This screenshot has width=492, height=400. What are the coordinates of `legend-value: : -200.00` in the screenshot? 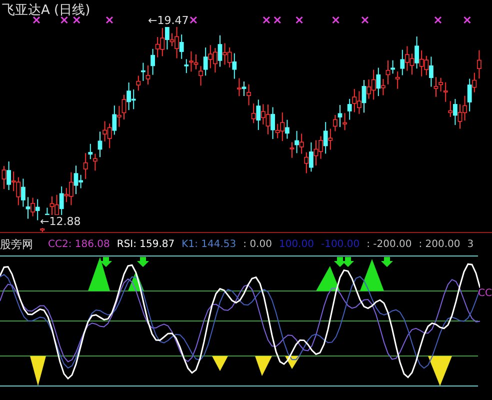 It's located at (389, 244).